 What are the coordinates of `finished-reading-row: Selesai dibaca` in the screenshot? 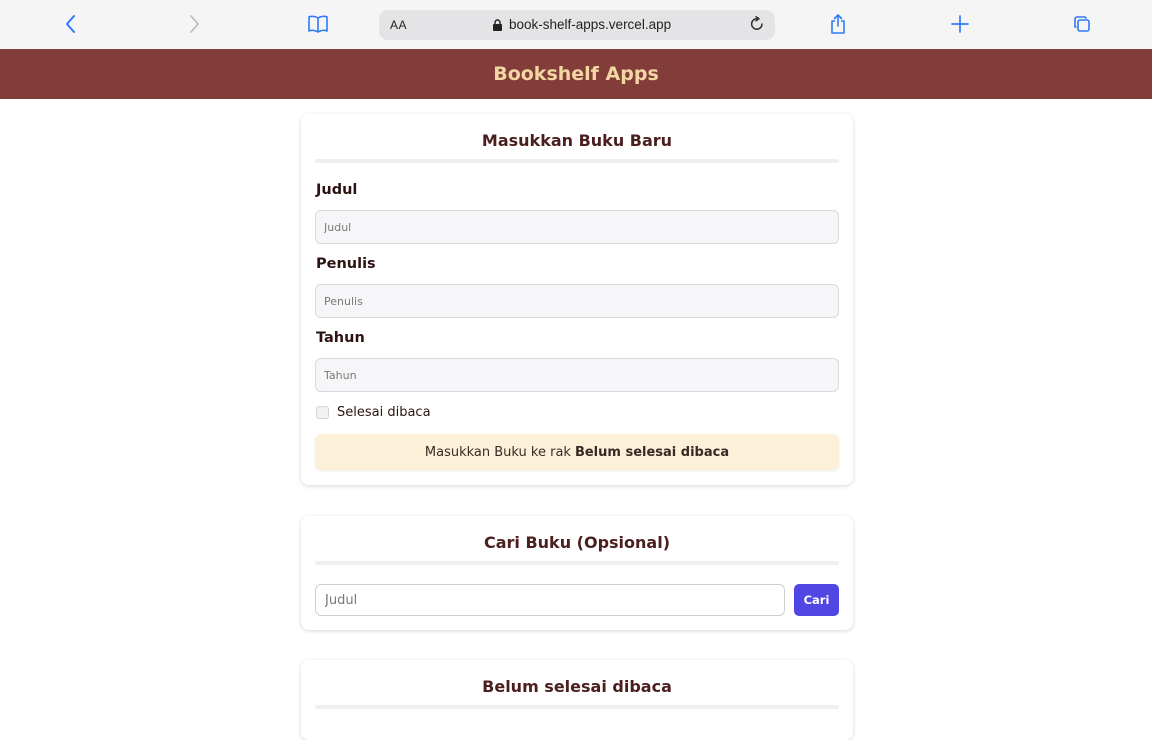 It's located at (373, 412).